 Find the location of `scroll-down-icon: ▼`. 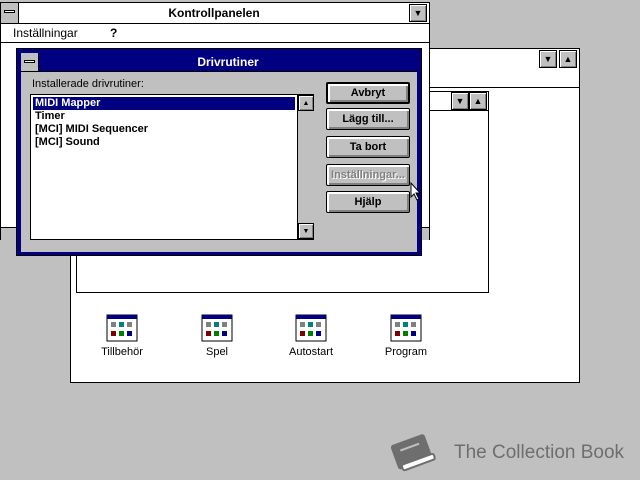

scroll-down-icon: ▼ is located at coordinates (306, 231).